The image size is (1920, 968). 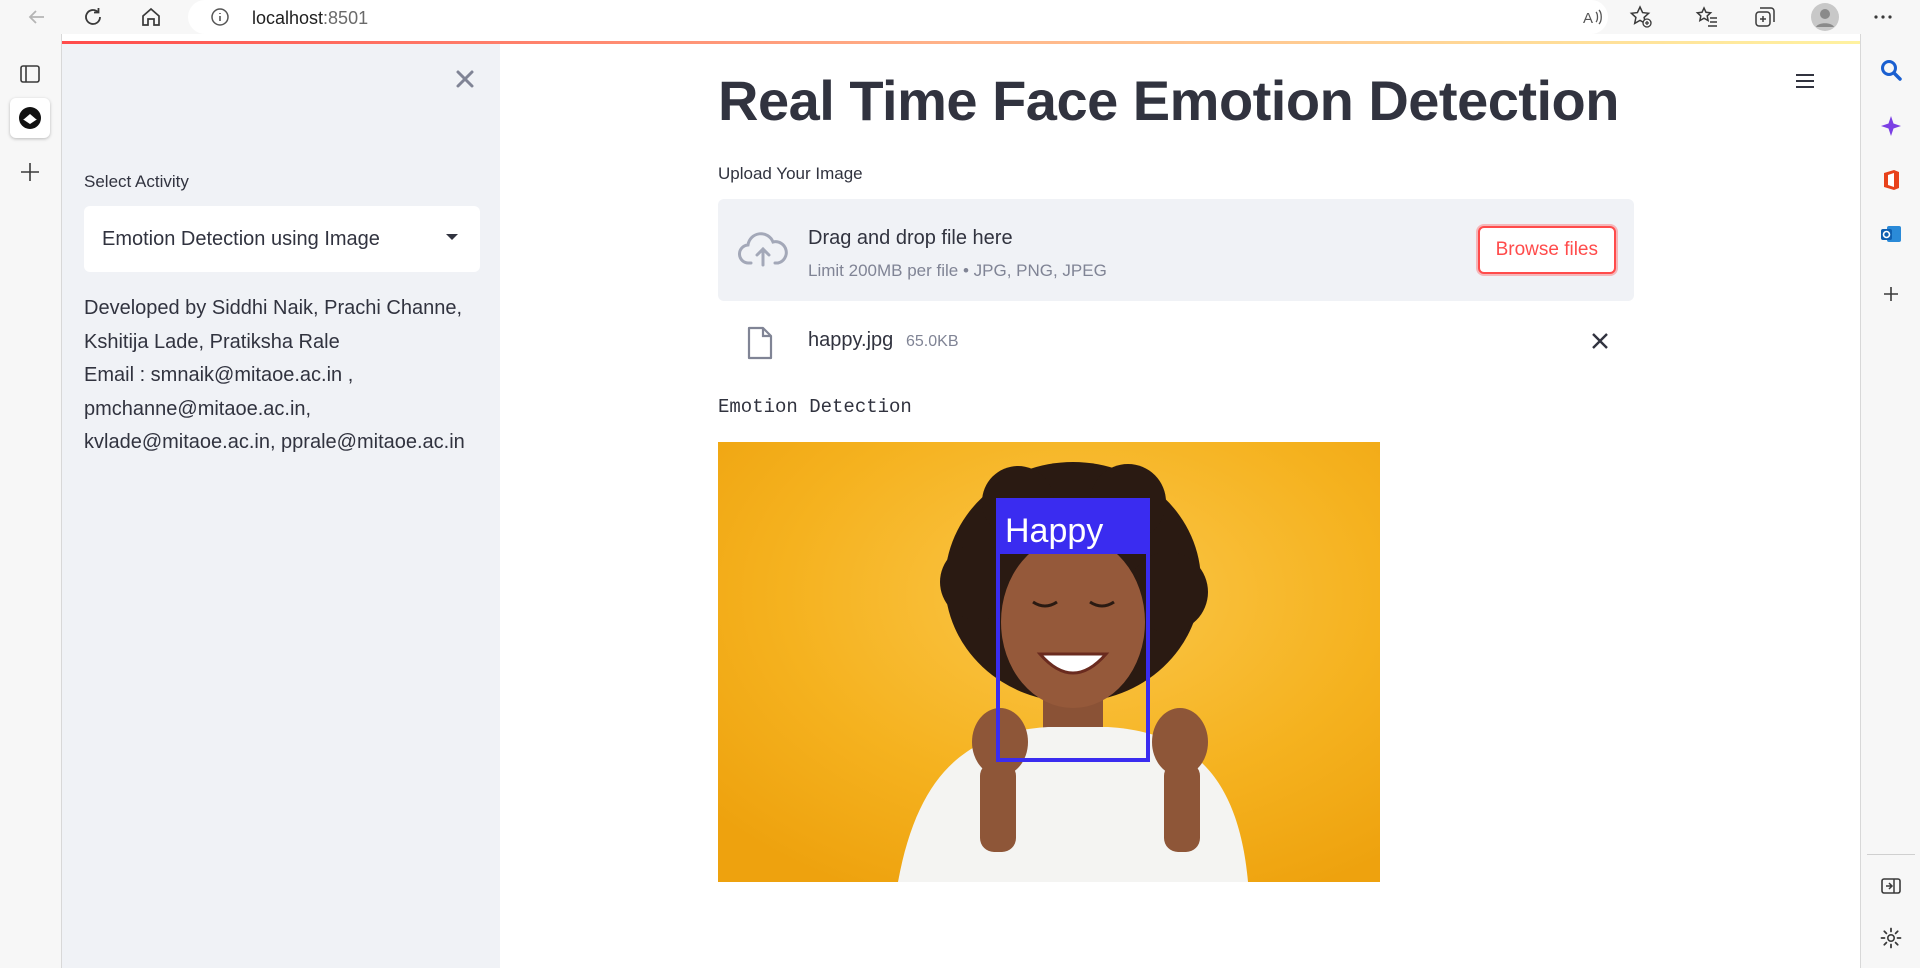 I want to click on result-label: Emotion Detection, so click(x=815, y=407).